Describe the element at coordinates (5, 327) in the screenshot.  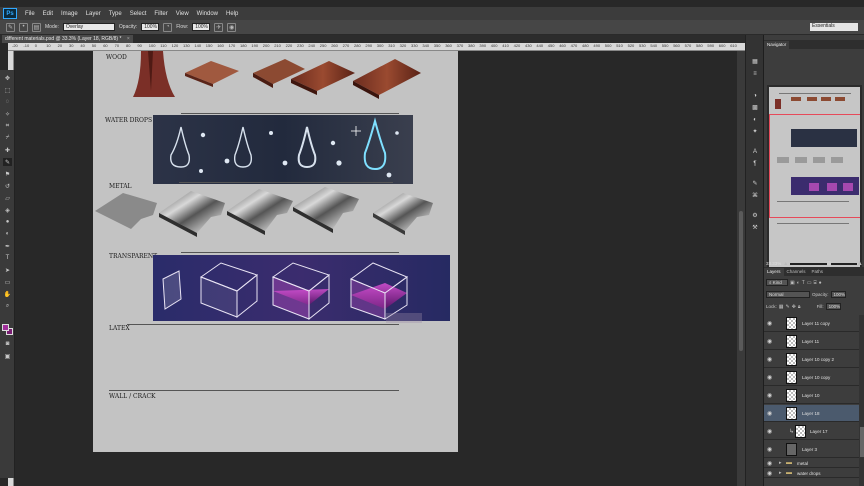
I see `foreground-color-swatch` at that location.